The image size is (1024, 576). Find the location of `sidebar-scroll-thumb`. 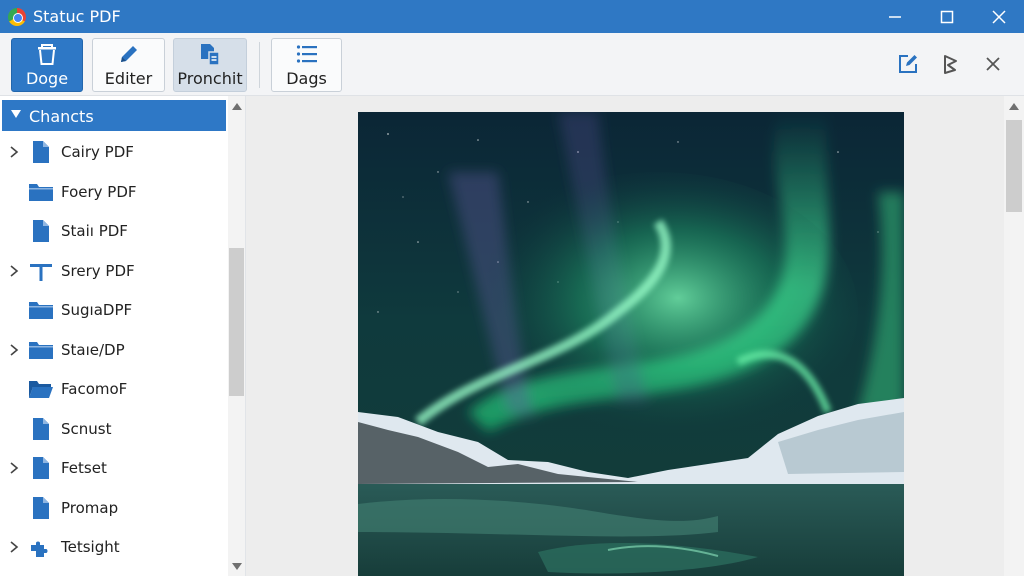

sidebar-scroll-thumb is located at coordinates (236, 322).